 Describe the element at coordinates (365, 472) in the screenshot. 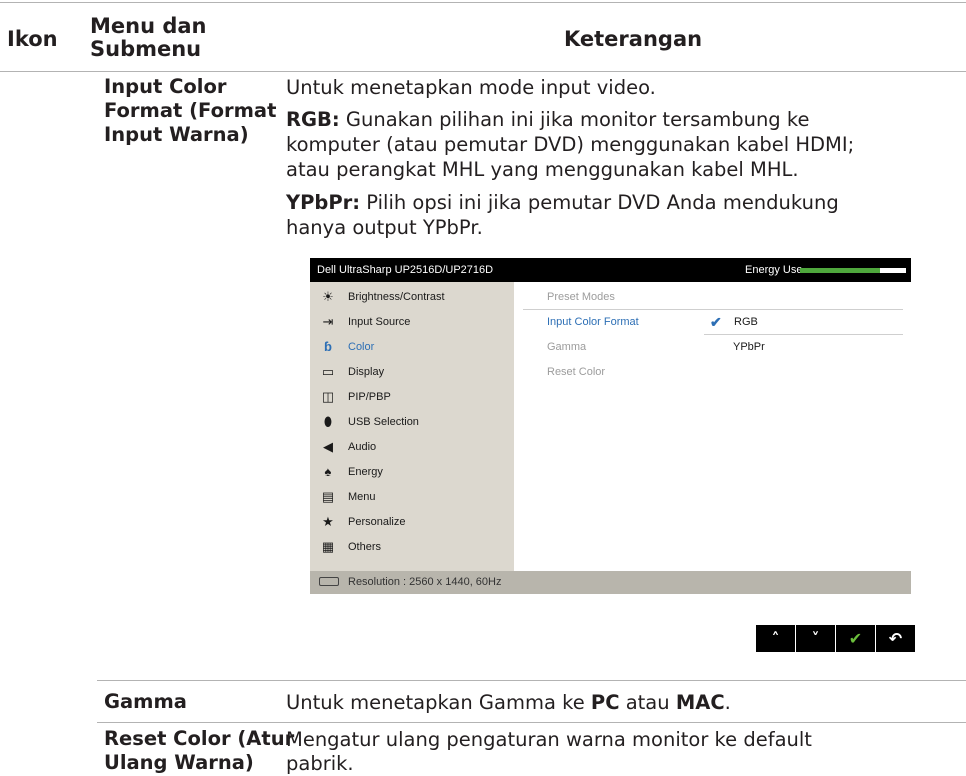

I see `osd-item-label: Energy` at that location.